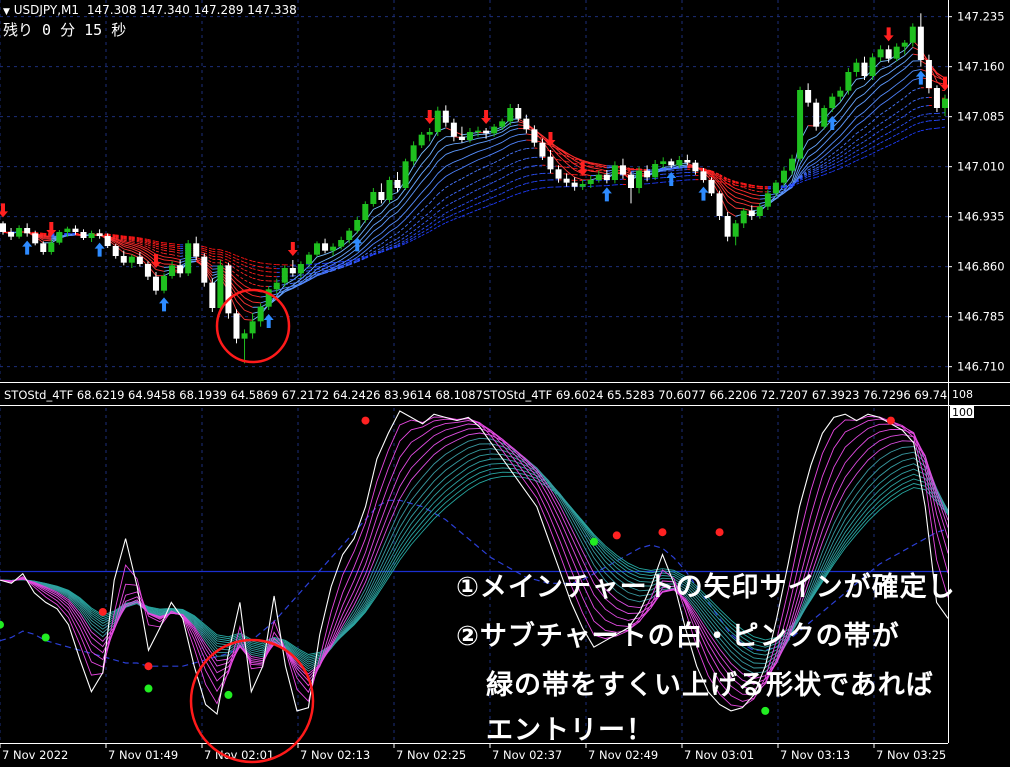  I want to click on time-tick-label-7: 7 Nov 03:01, so click(719, 755).